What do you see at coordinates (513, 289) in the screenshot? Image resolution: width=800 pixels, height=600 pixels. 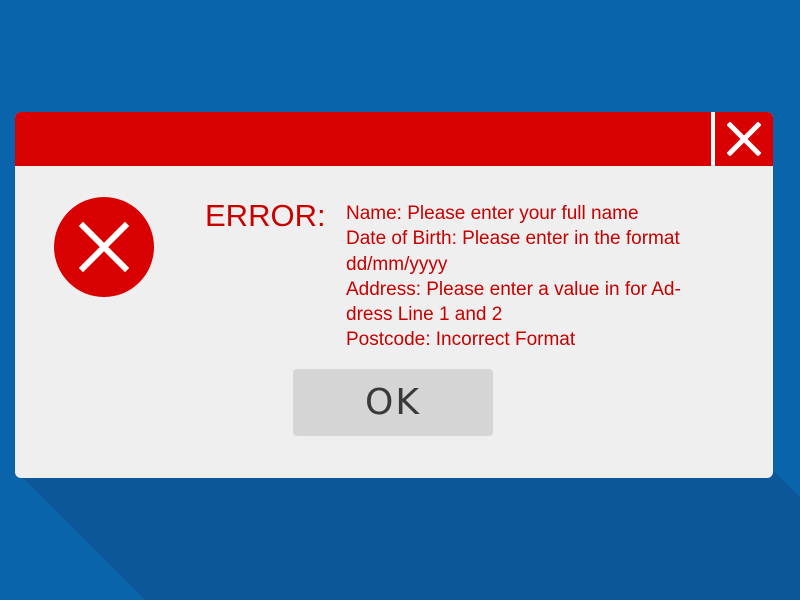 I see `message-line: Address: Please enter a value in for Ad-` at bounding box center [513, 289].